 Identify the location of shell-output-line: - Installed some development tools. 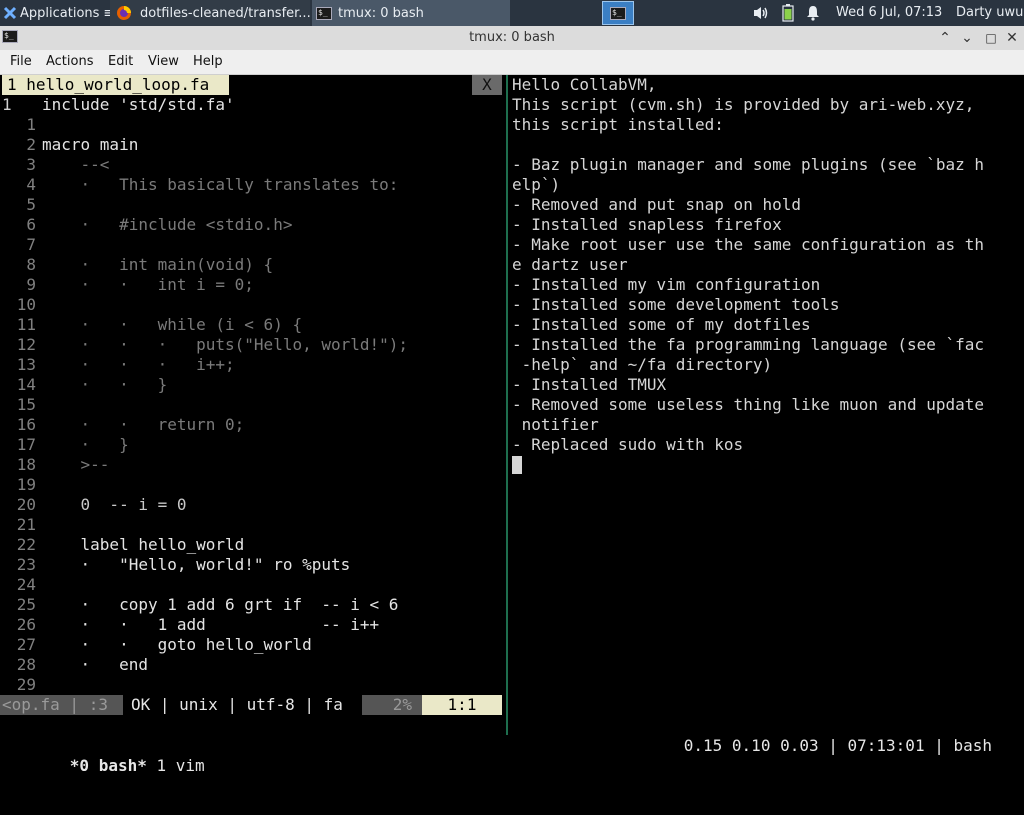
(676, 304).